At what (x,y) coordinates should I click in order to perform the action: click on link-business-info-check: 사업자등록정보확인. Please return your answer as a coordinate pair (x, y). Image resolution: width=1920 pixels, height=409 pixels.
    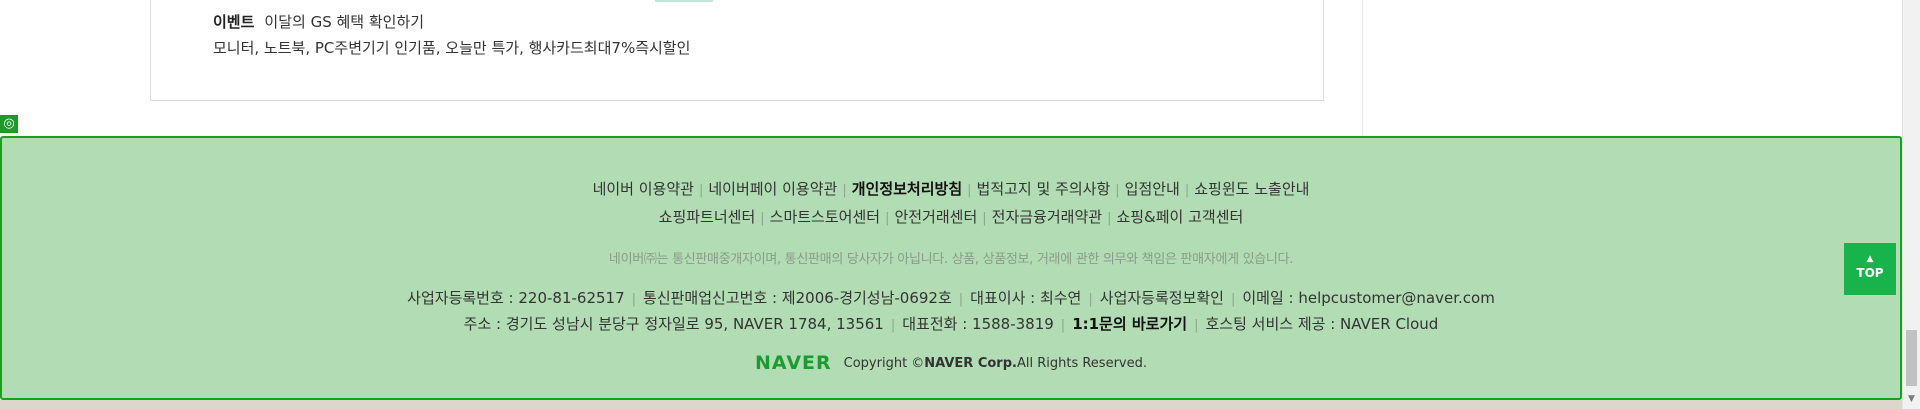
    Looking at the image, I should click on (1162, 298).